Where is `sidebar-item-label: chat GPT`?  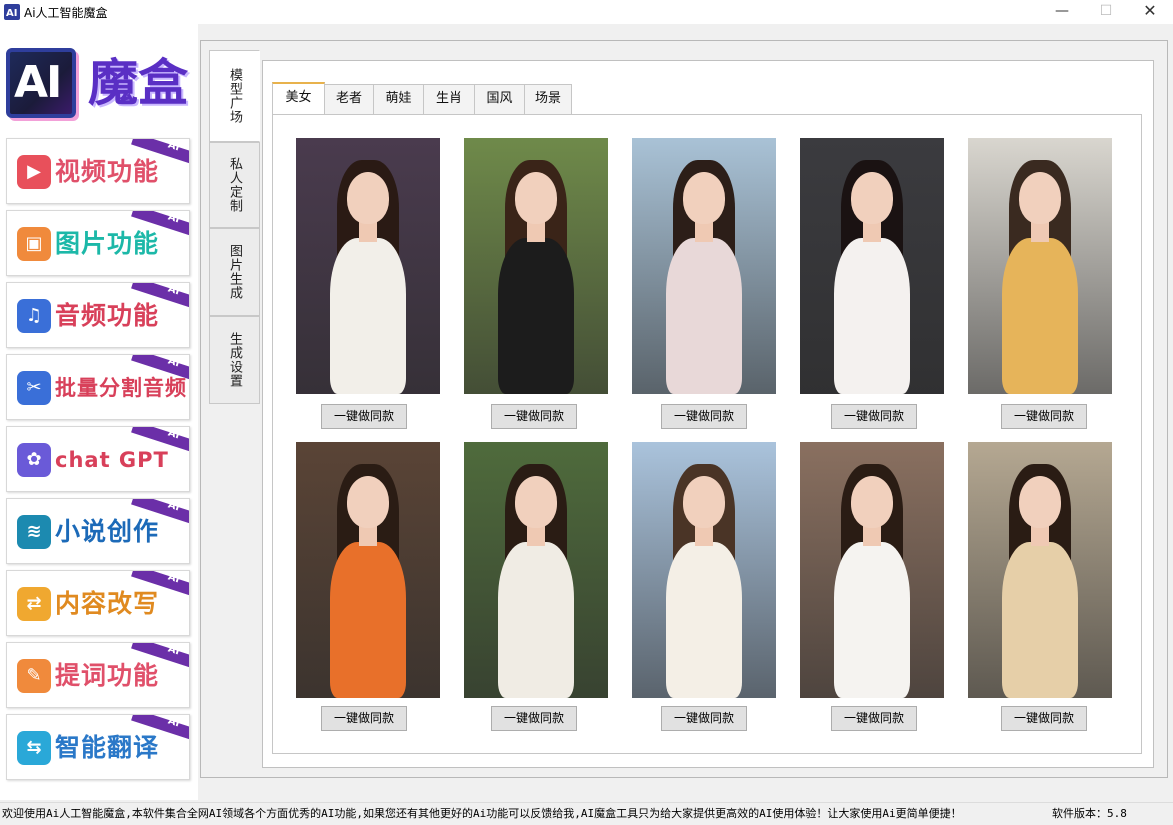
sidebar-item-label: chat GPT is located at coordinates (112, 460).